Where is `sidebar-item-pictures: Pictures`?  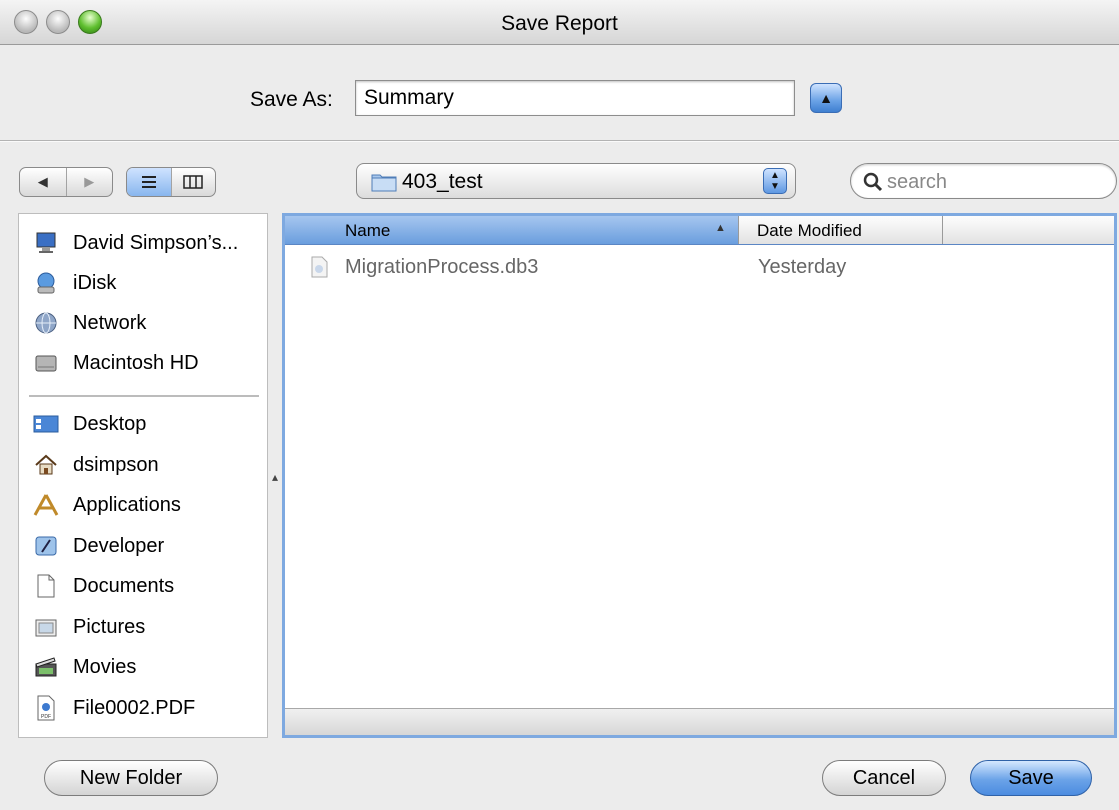
sidebar-item-pictures: Pictures is located at coordinates (89, 627).